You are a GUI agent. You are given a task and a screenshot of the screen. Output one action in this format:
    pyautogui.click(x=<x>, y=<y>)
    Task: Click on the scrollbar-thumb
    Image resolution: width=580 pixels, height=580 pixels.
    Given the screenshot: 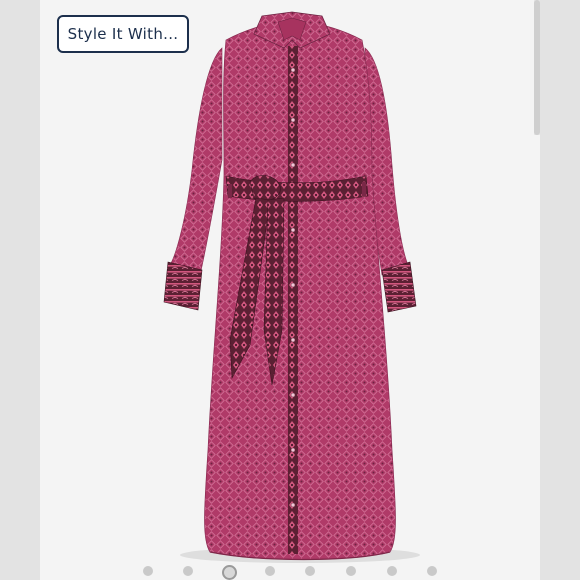 What is the action you would take?
    pyautogui.click(x=537, y=67)
    